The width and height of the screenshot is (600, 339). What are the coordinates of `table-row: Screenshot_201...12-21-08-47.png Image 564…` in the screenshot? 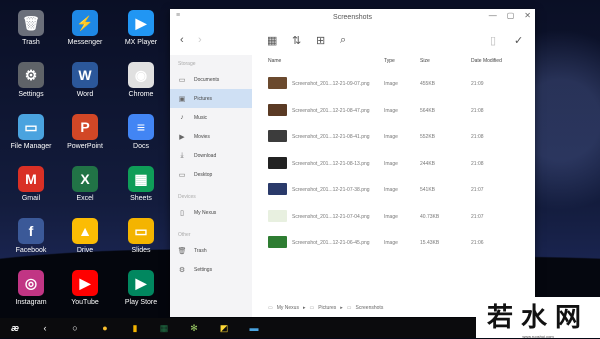 It's located at (393, 109).